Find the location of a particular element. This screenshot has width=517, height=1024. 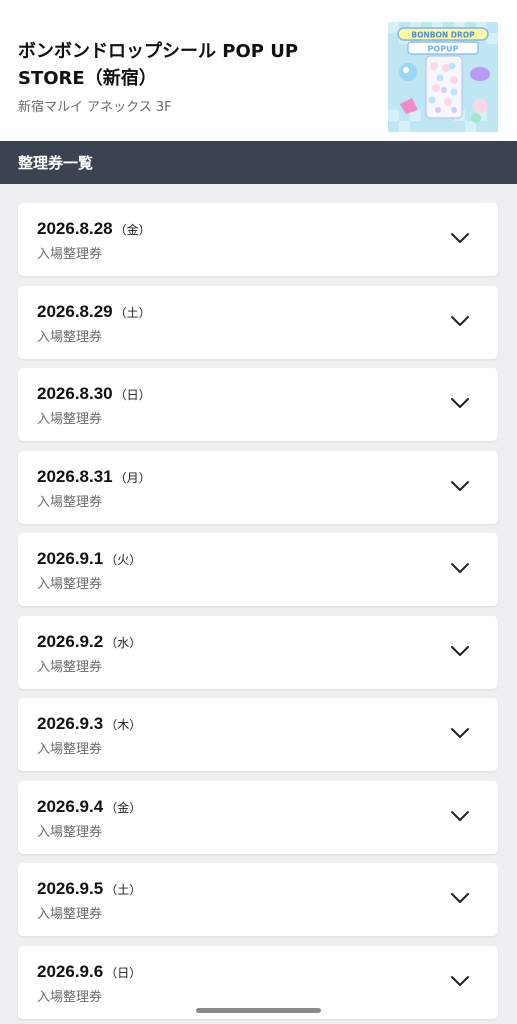

date-line: 2026.8.31 （月） is located at coordinates (94, 477).